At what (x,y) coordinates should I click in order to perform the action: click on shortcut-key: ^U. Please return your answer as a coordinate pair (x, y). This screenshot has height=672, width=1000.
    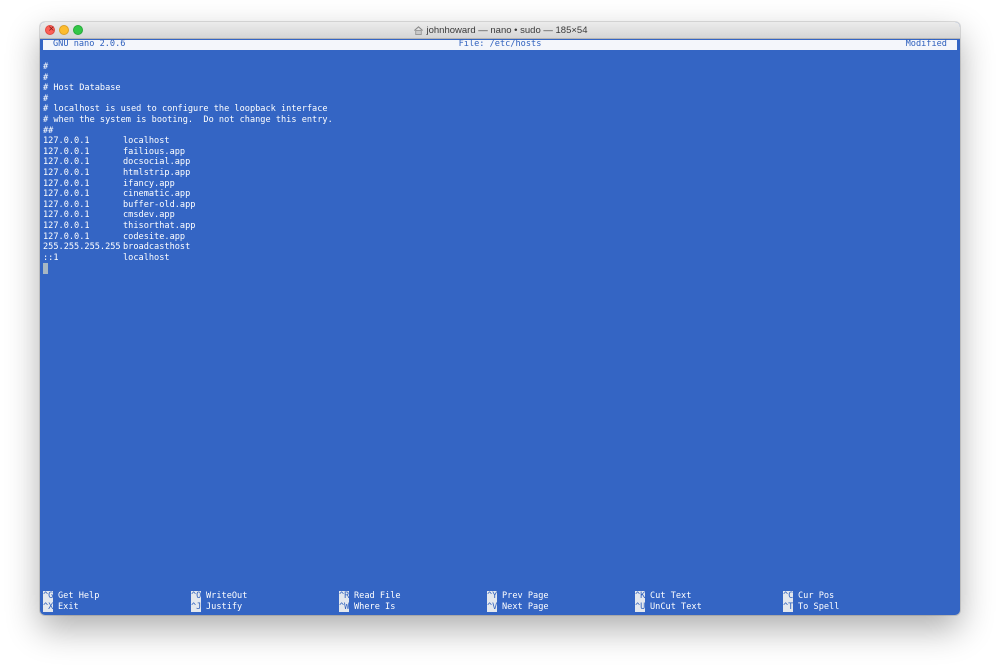
    Looking at the image, I should click on (640, 607).